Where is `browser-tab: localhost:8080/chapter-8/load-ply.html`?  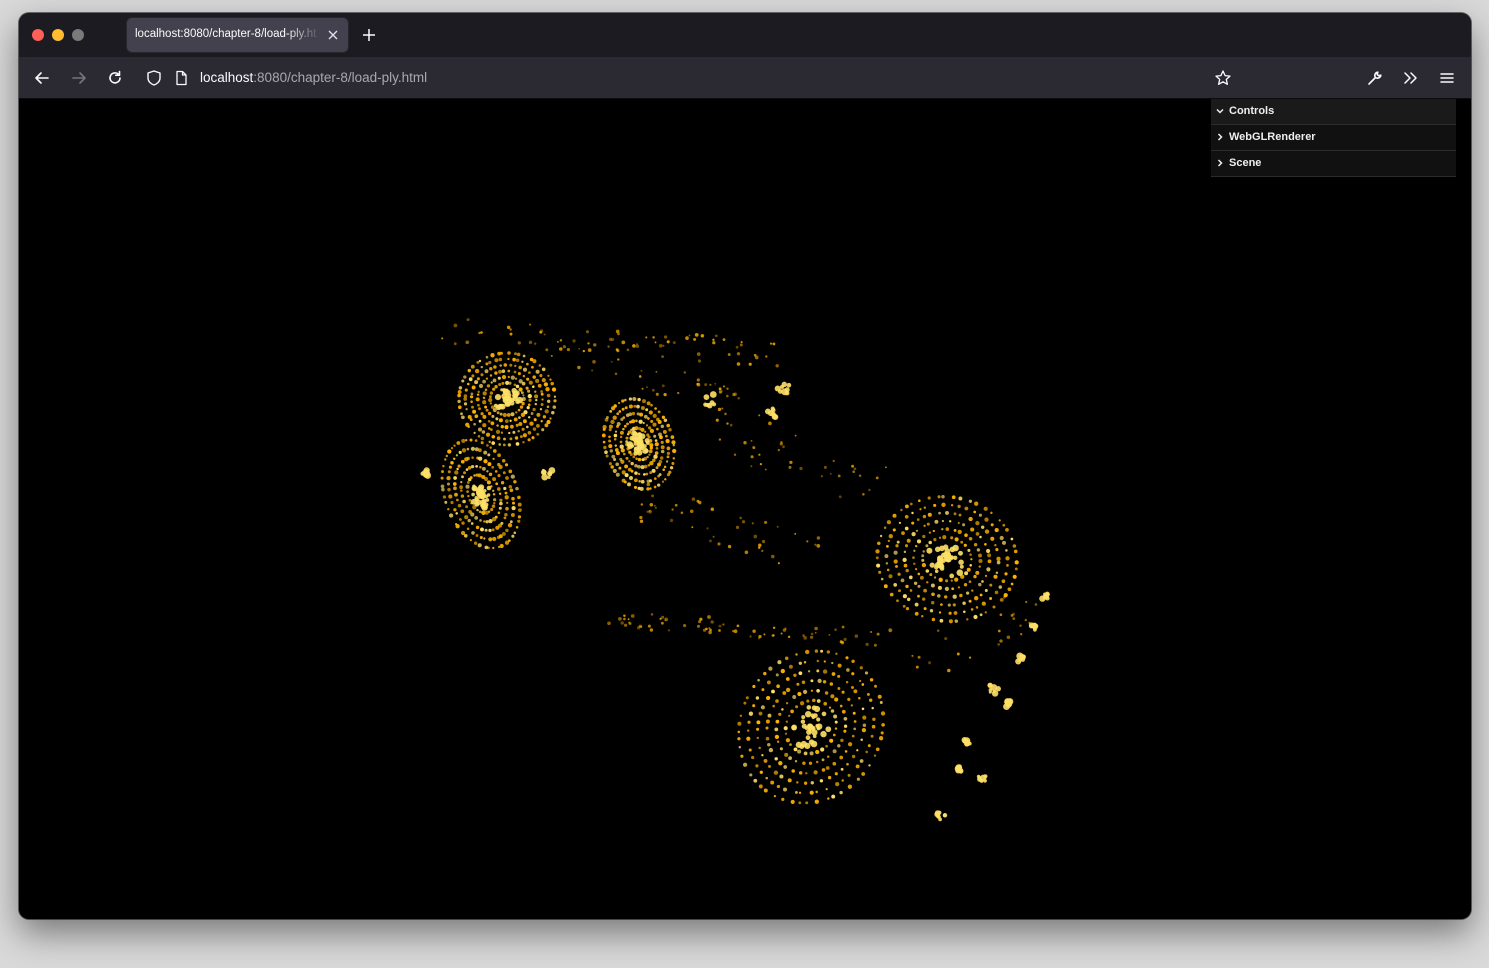
browser-tab: localhost:8080/chapter-8/load-ply.html is located at coordinates (237, 35).